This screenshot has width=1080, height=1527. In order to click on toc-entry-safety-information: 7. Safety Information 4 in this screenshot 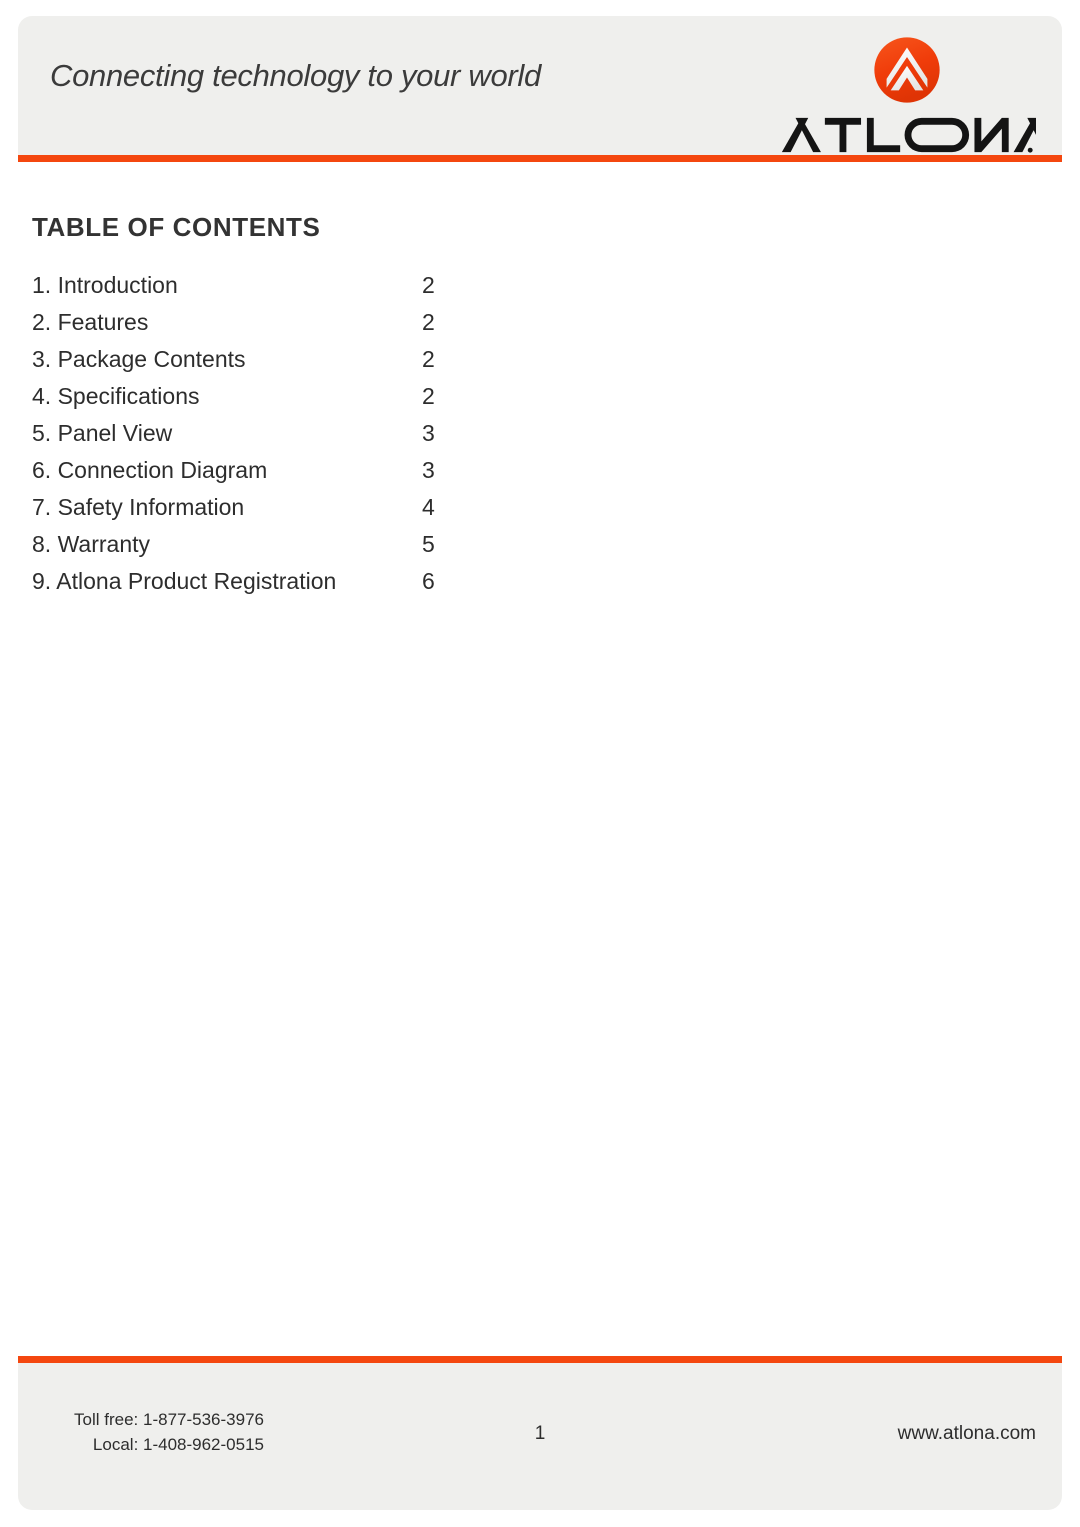, I will do `click(262, 512)`.